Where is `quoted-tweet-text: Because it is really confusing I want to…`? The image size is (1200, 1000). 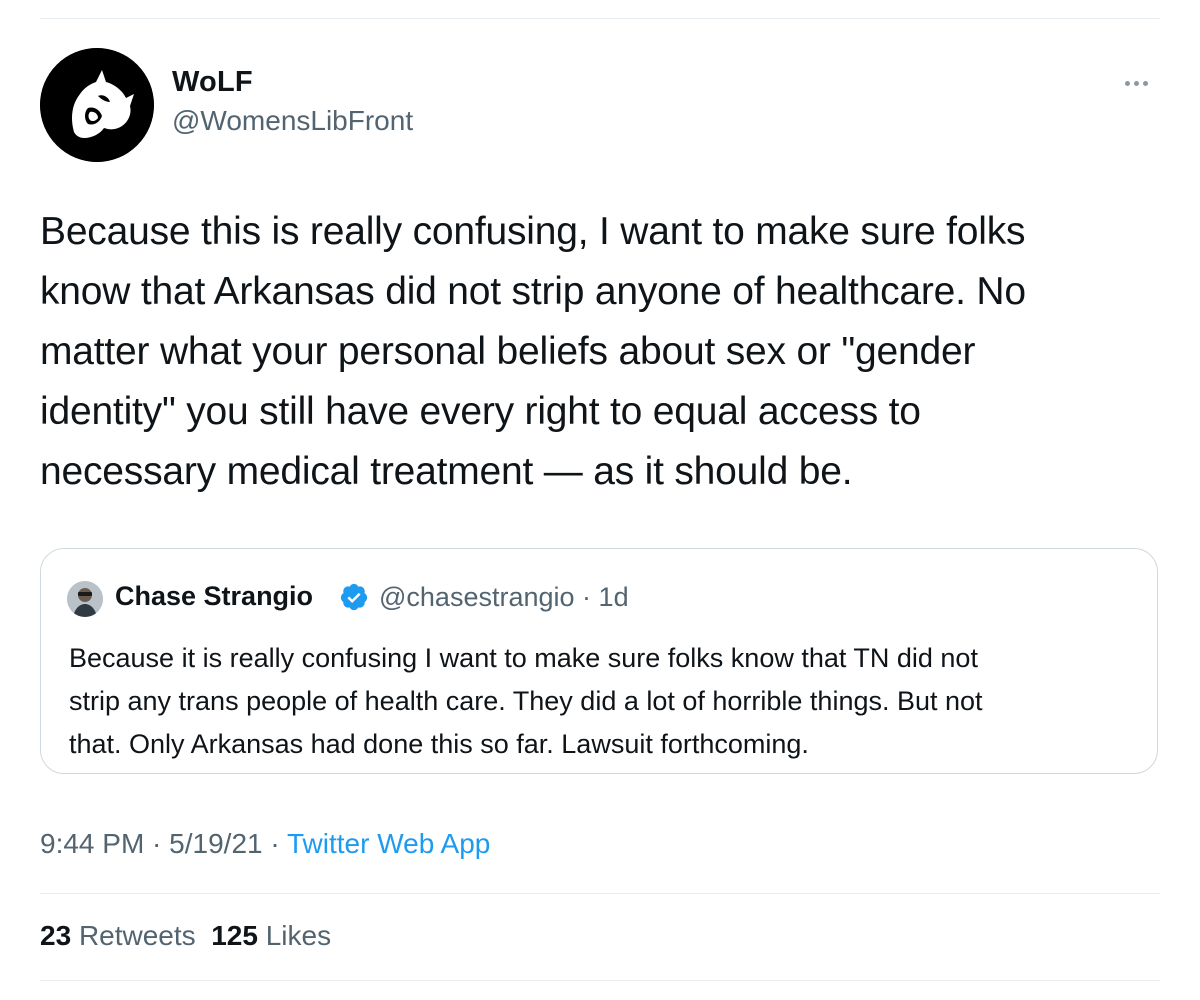
quoted-tweet-text: Because it is really confusing I want to… is located at coordinates (526, 701).